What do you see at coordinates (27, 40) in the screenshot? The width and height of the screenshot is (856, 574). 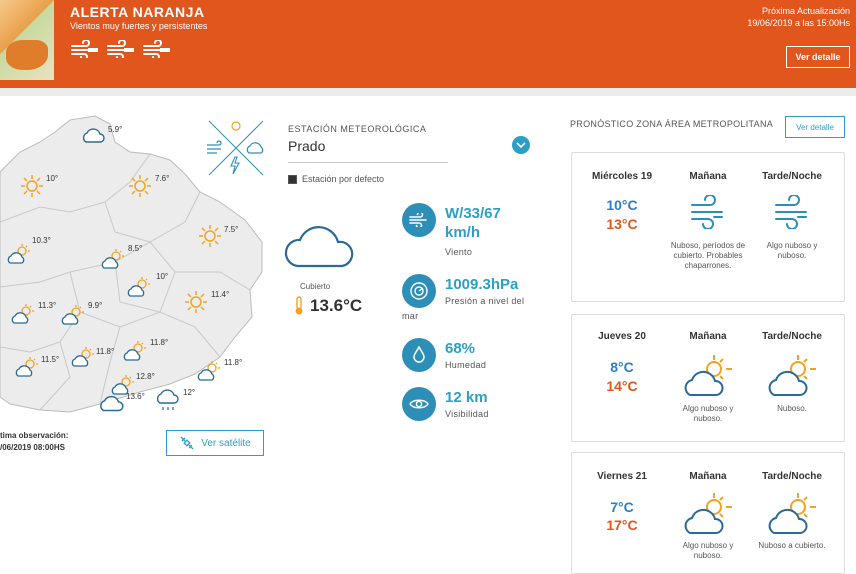 I see `alert-map-thumbnail` at bounding box center [27, 40].